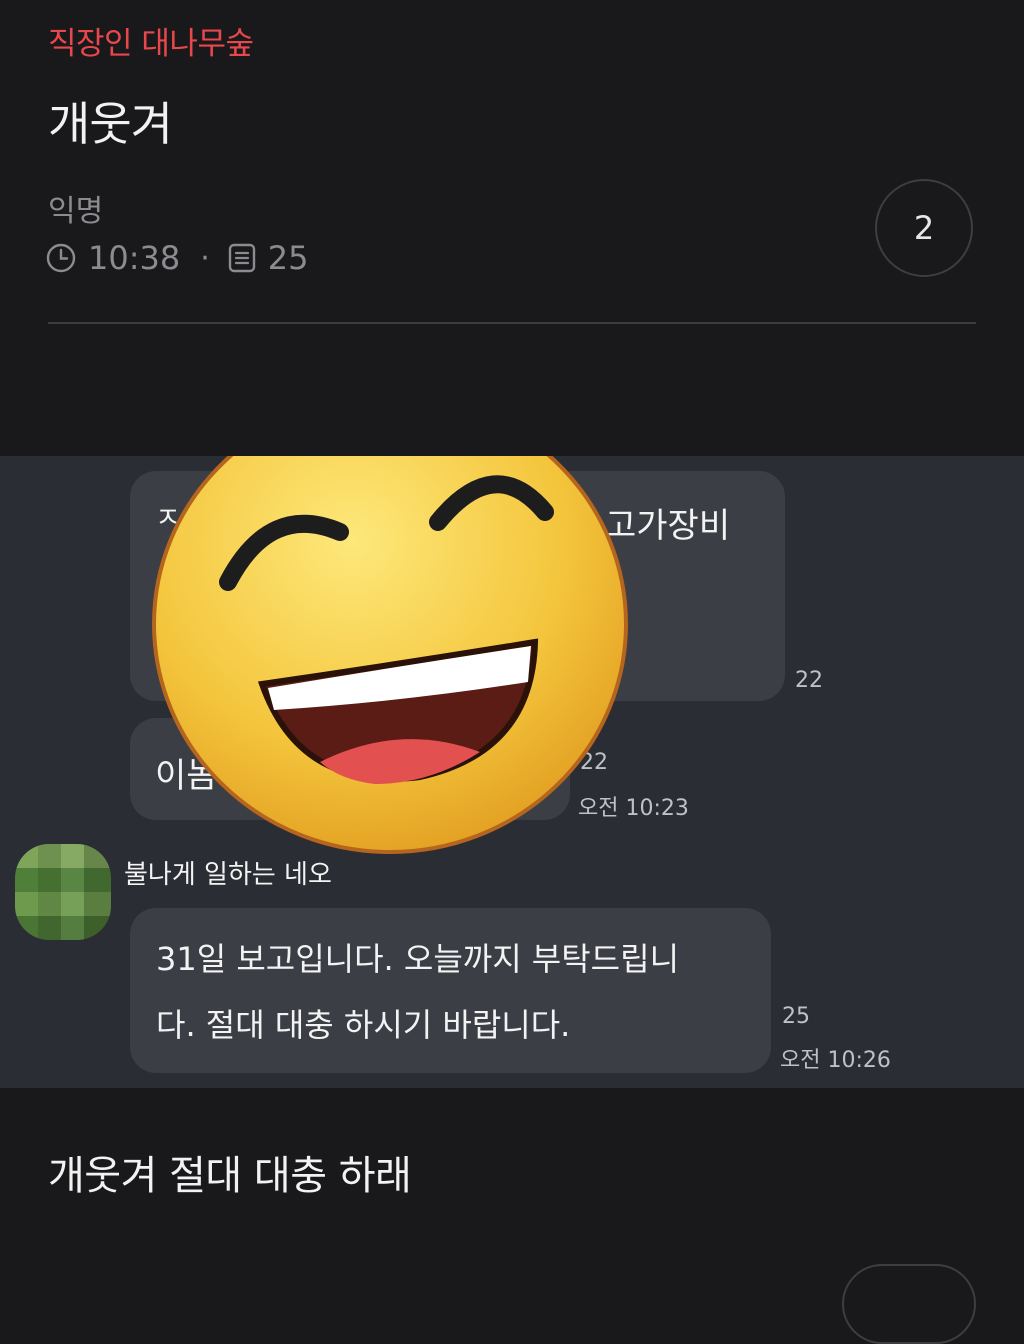  What do you see at coordinates (230, 1176) in the screenshot?
I see `post-body: 개웃겨 절대 대충 하래` at bounding box center [230, 1176].